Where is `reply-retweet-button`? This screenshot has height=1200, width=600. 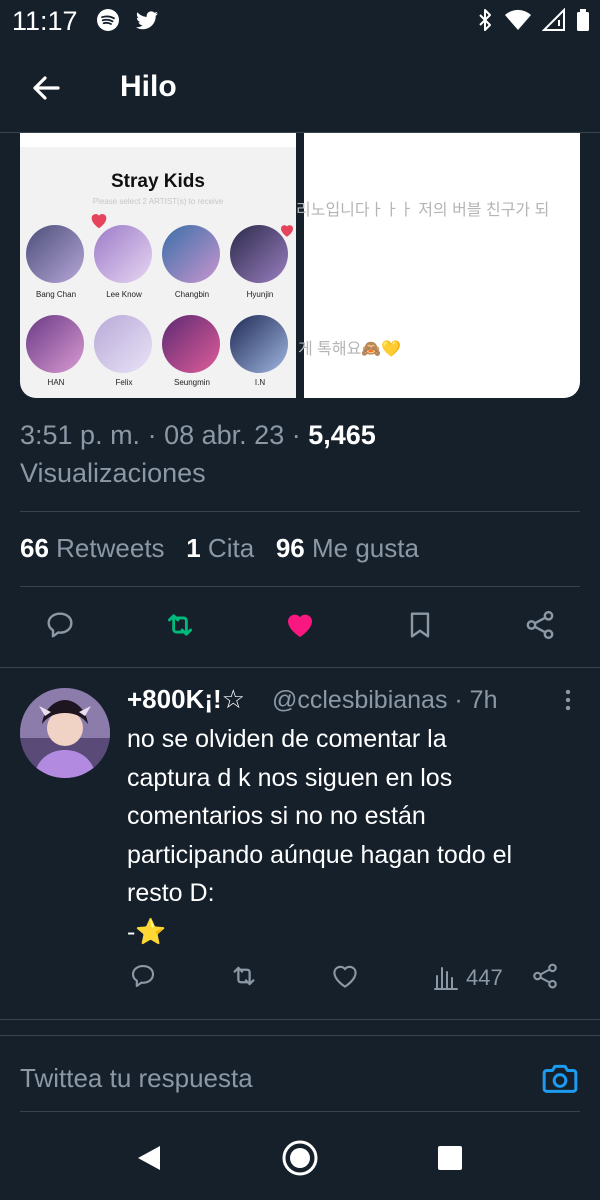 reply-retweet-button is located at coordinates (244, 978).